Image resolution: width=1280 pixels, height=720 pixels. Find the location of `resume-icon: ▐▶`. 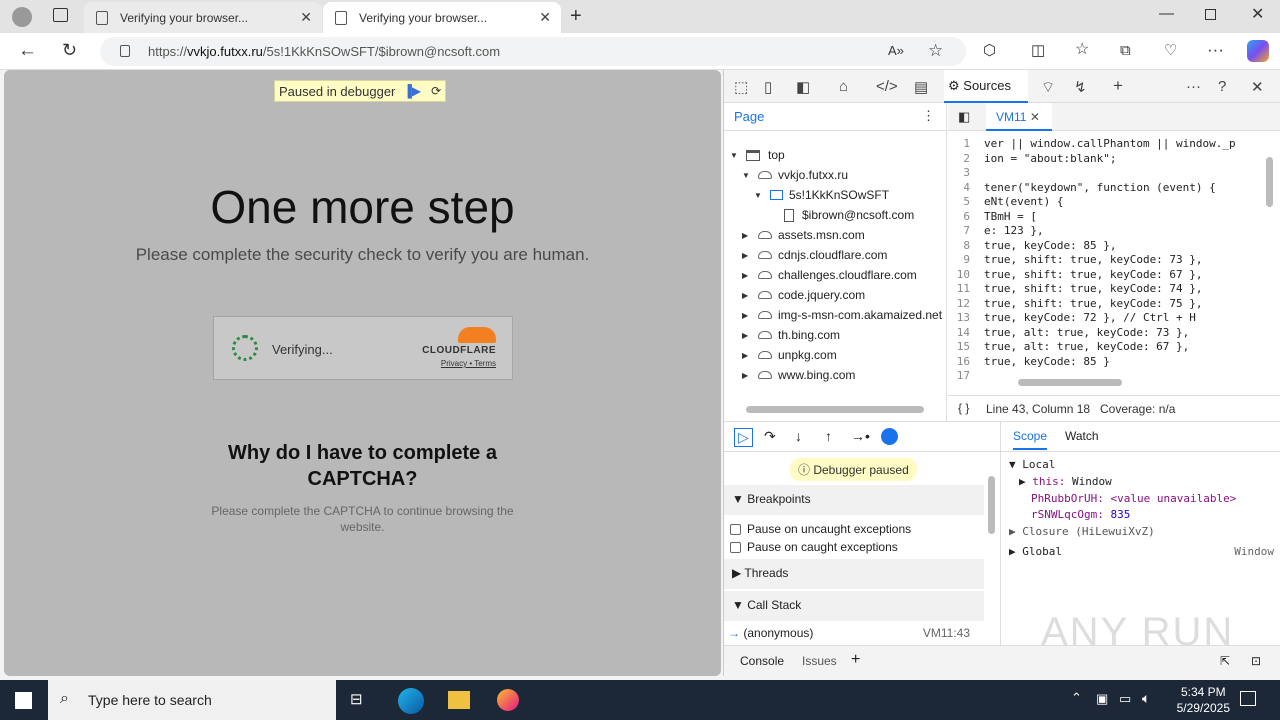

resume-icon: ▐▶ is located at coordinates (412, 91).